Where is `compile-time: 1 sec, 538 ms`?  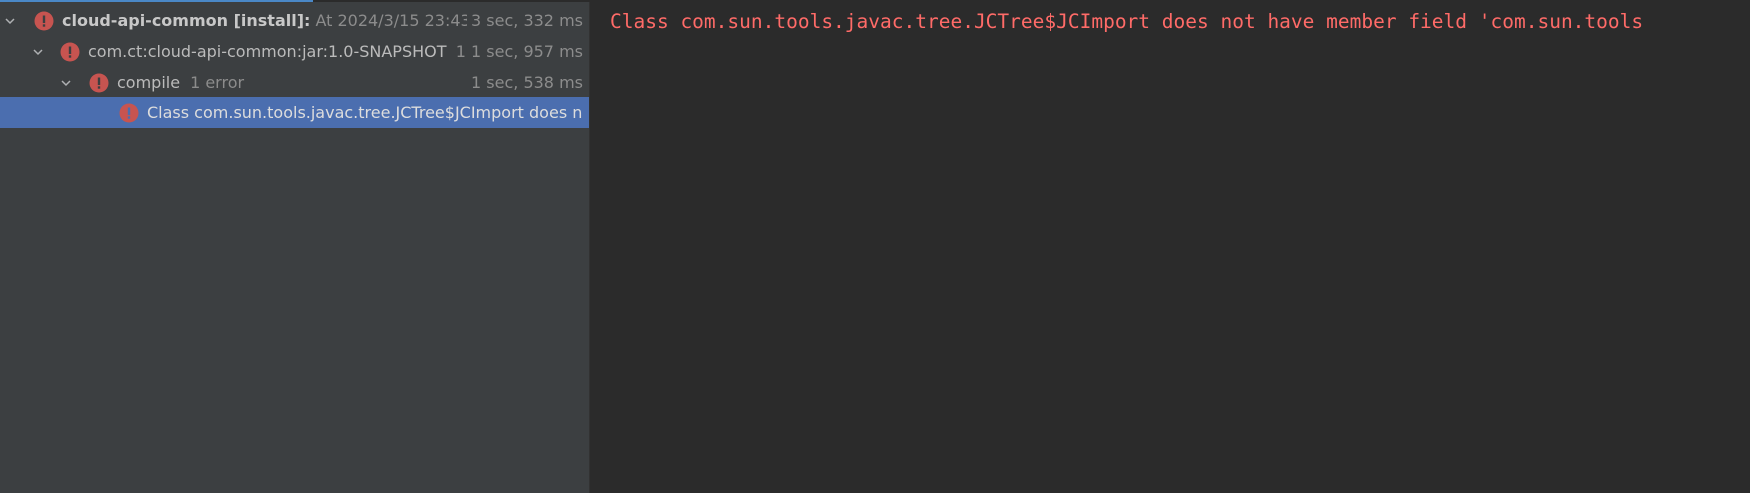 compile-time: 1 sec, 538 ms is located at coordinates (525, 82).